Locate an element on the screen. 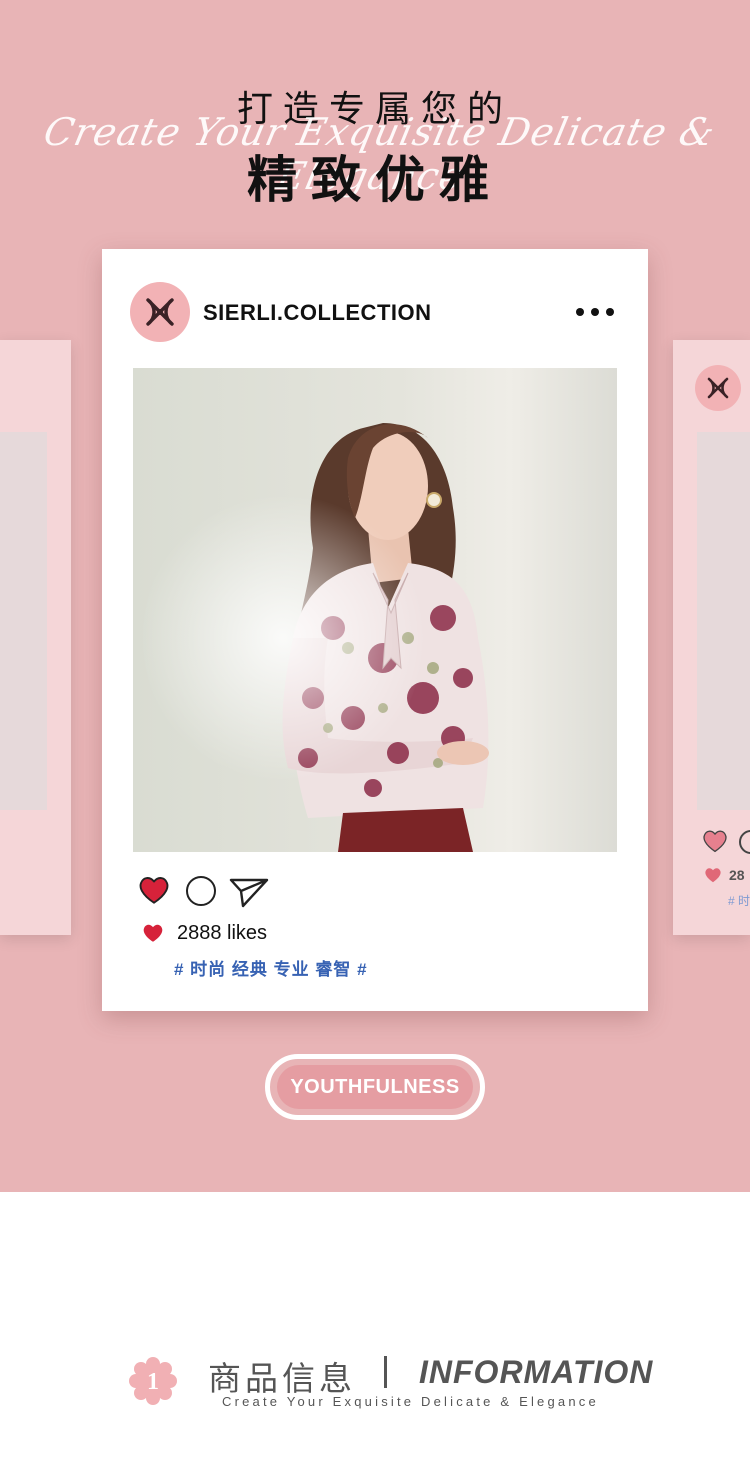 The width and height of the screenshot is (750, 1461). hashtags: # 时尚 经典 专业 睿智 # is located at coordinates (271, 967).